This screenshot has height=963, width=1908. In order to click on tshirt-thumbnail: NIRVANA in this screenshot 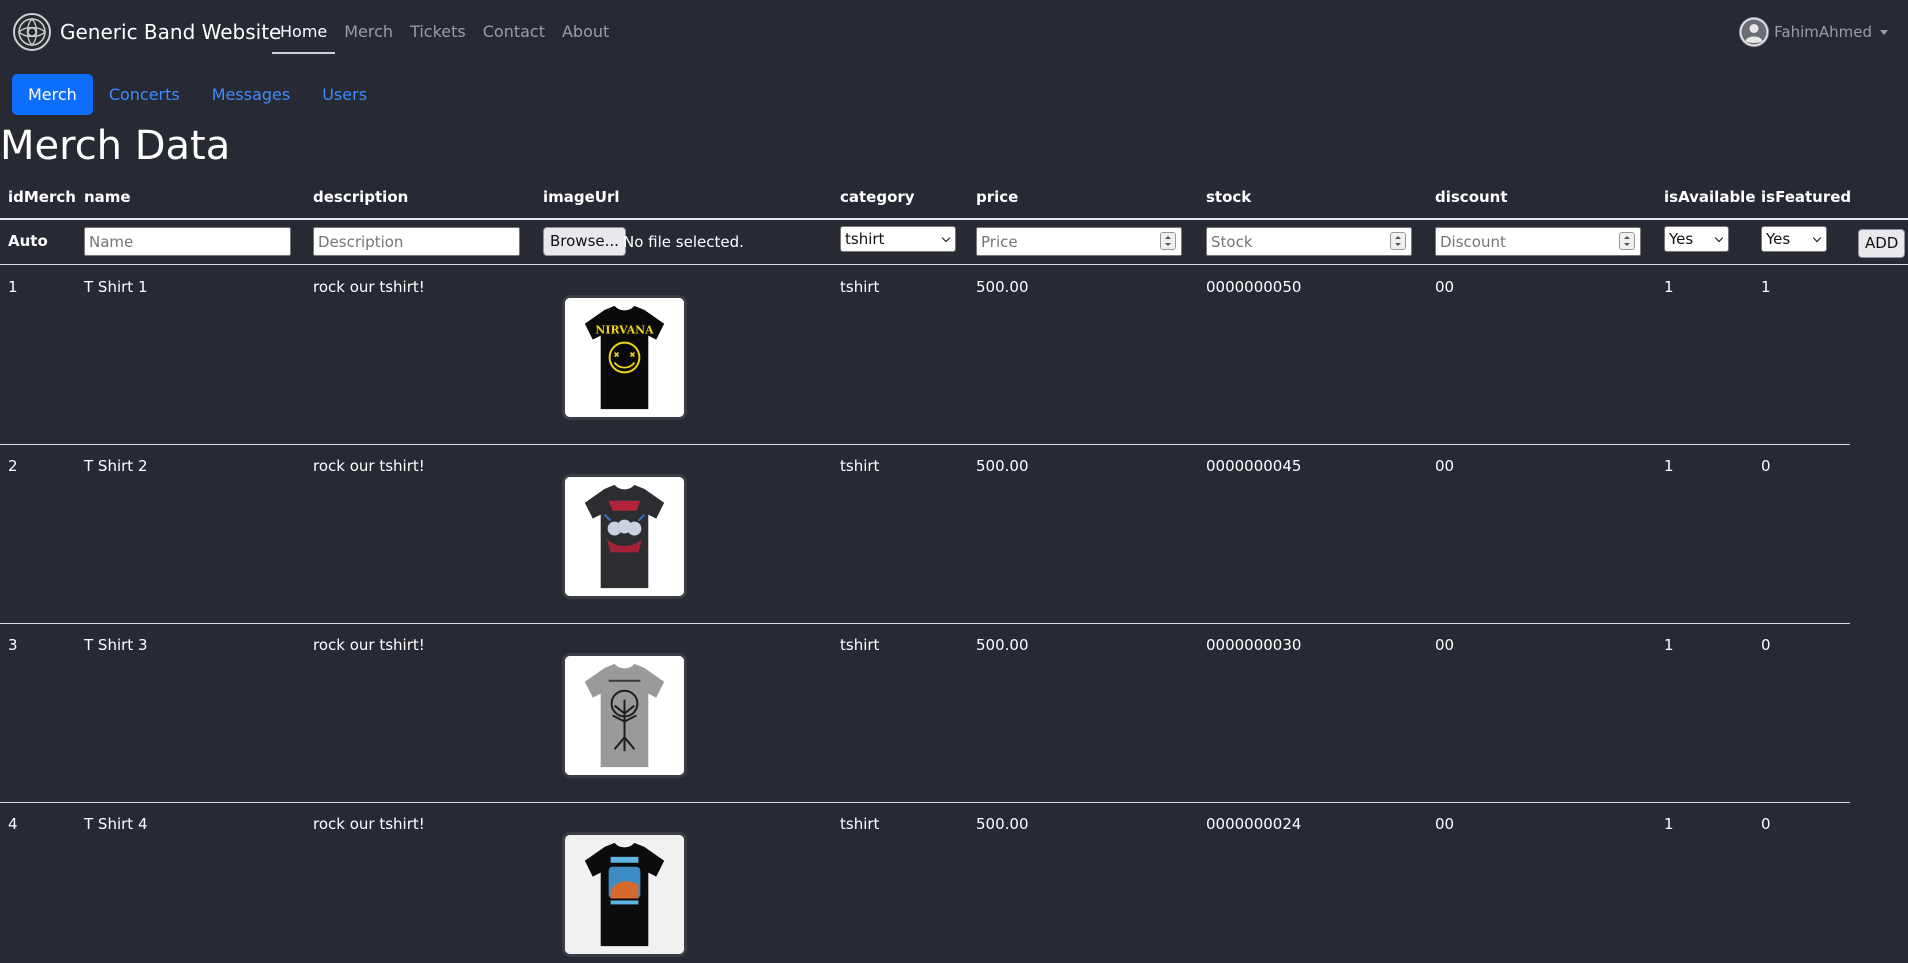, I will do `click(624, 357)`.